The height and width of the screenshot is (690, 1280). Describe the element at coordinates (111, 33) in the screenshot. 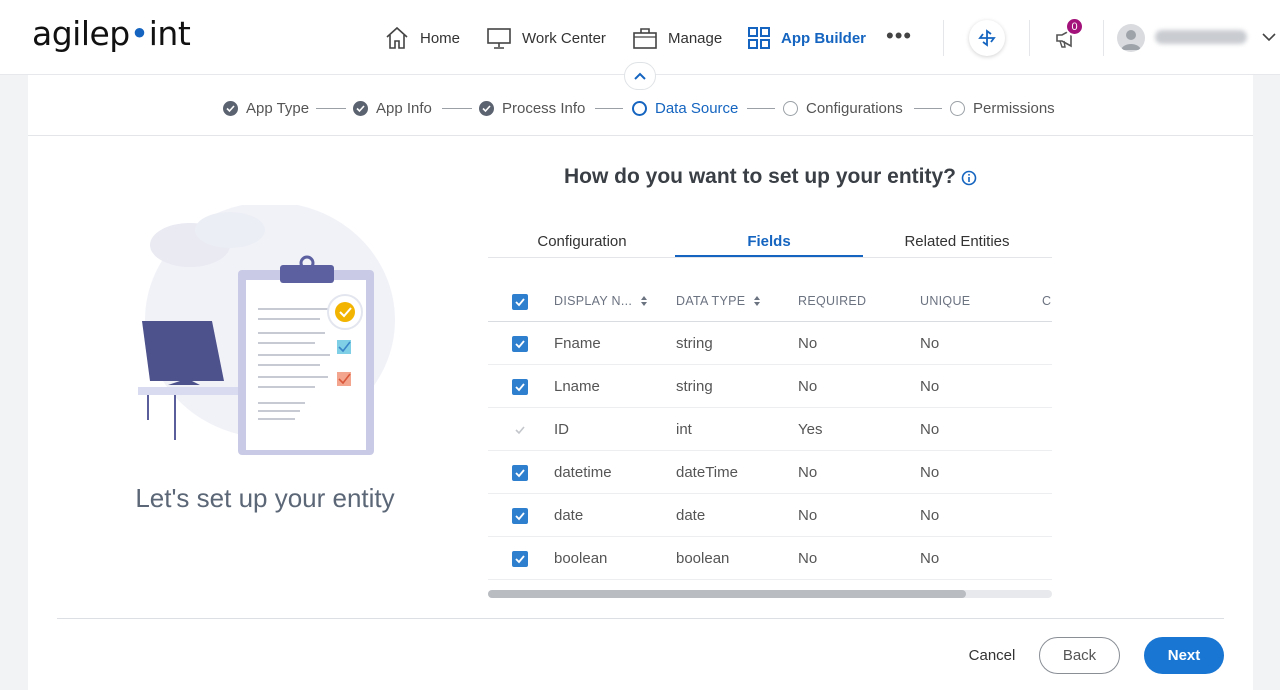

I see `agilepoint-logo: agilep•int` at that location.